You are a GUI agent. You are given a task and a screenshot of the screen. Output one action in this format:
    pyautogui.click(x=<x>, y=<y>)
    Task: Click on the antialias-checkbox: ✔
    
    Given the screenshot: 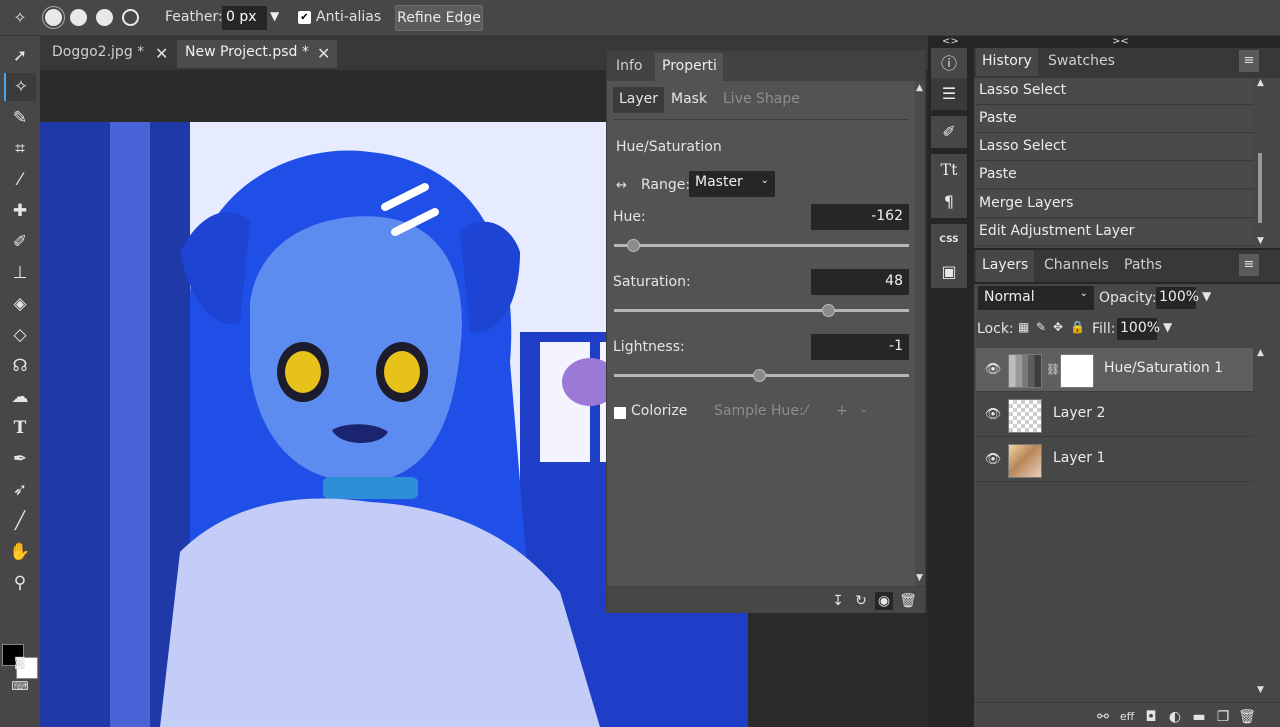 What is the action you would take?
    pyautogui.click(x=304, y=17)
    